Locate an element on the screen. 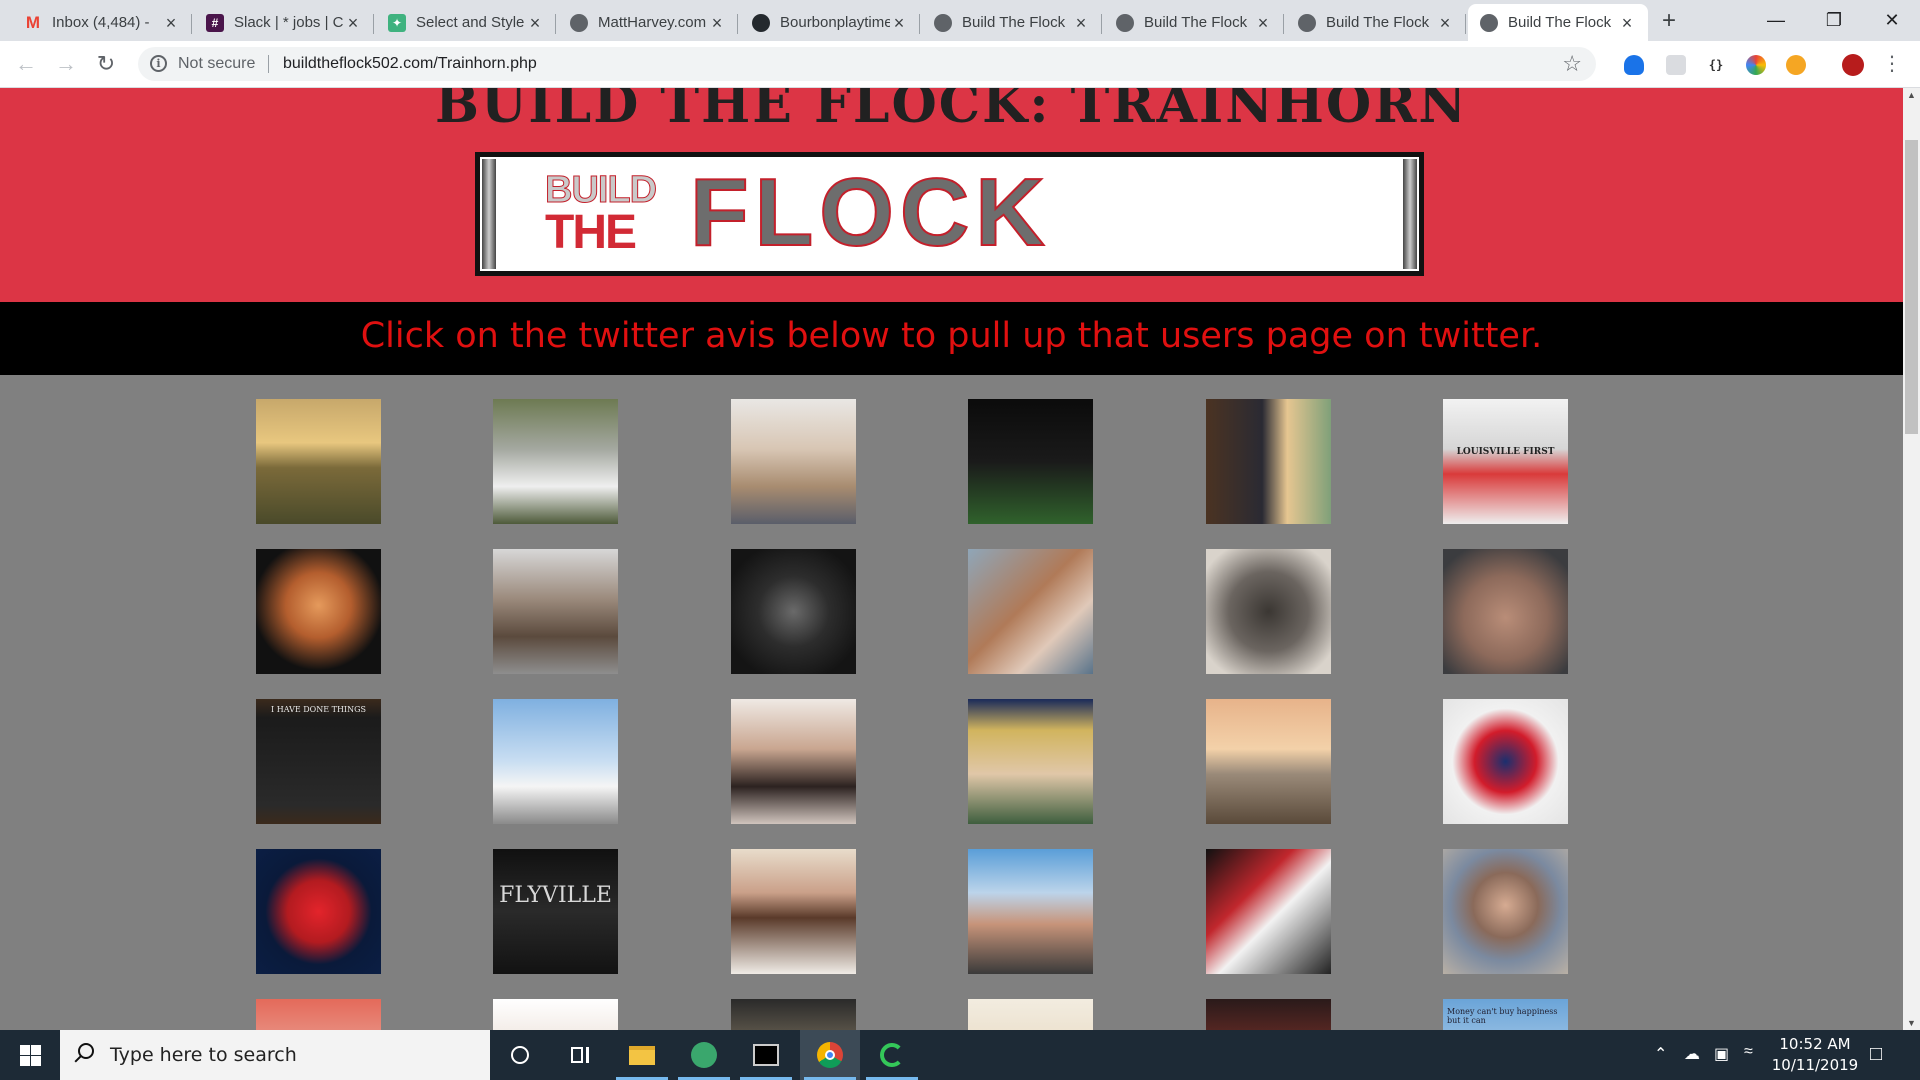 The height and width of the screenshot is (1080, 1920). chrome-taskbar-icon is located at coordinates (830, 1055).